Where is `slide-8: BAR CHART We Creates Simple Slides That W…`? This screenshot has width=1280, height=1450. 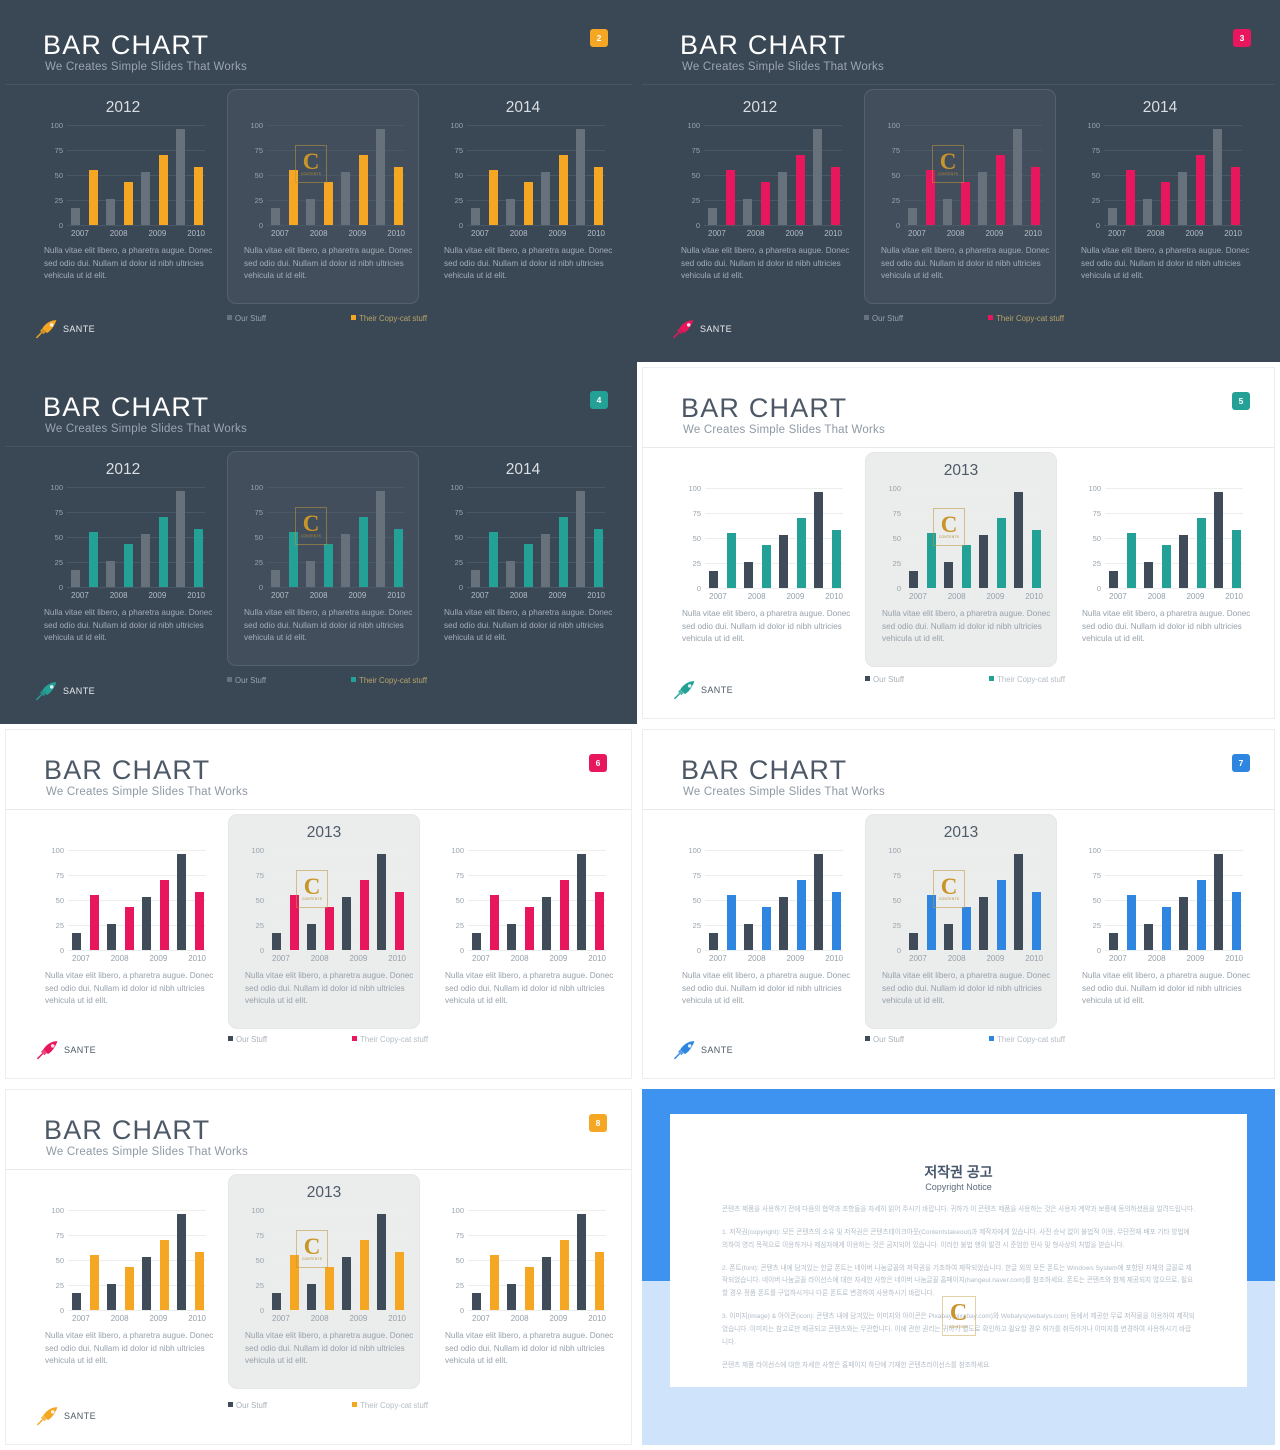
slide-8: BAR CHART We Creates Simple Slides That W… is located at coordinates (318, 1267).